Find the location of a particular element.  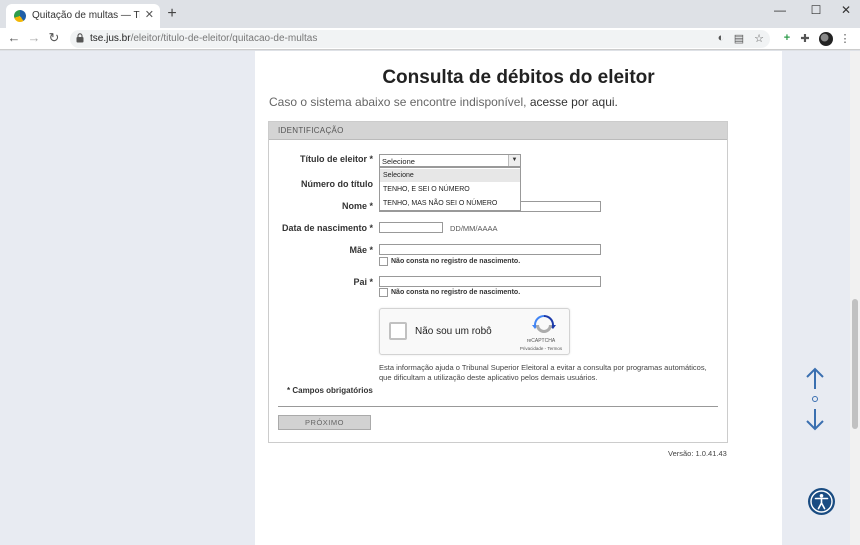

mae-checkbox-label: Não consta no registro de nascimento. is located at coordinates (456, 261).